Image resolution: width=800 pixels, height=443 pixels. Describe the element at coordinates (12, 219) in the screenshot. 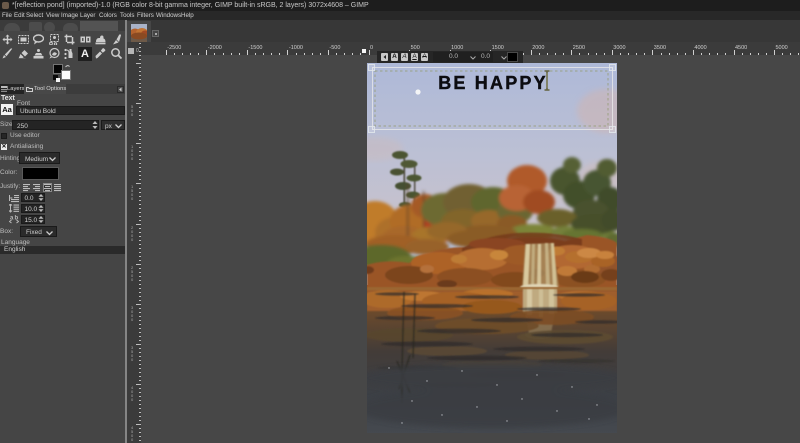

I see `svg-text: a` at that location.